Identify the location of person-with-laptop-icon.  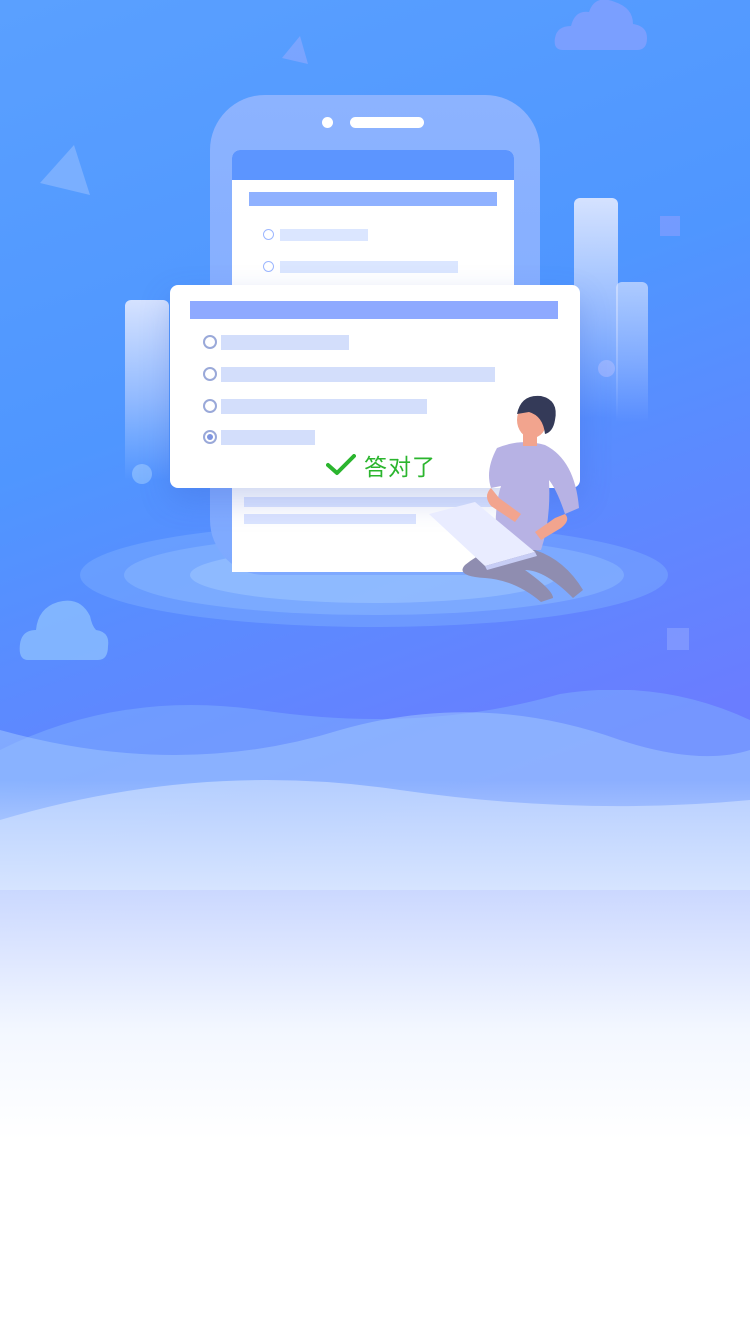
(506, 498).